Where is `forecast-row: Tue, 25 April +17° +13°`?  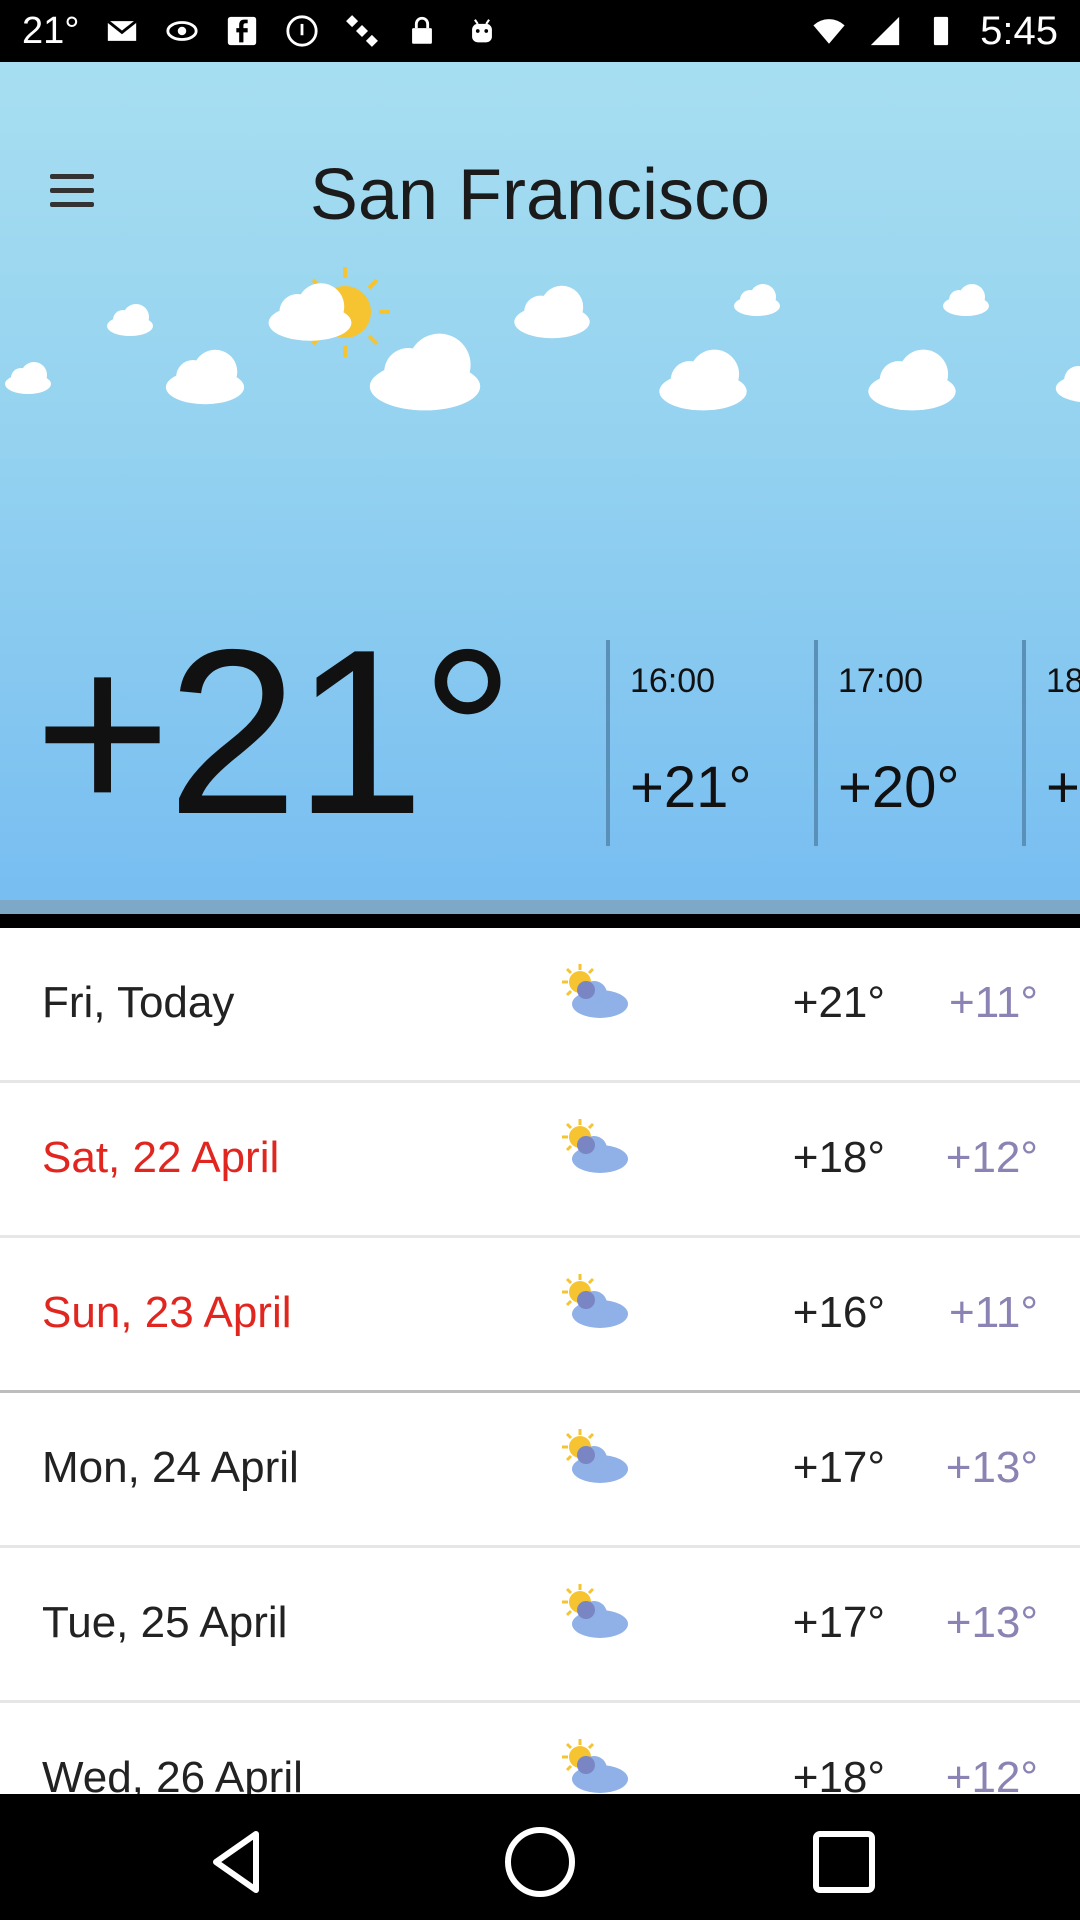
forecast-row: Tue, 25 April +17° +13° is located at coordinates (540, 1625).